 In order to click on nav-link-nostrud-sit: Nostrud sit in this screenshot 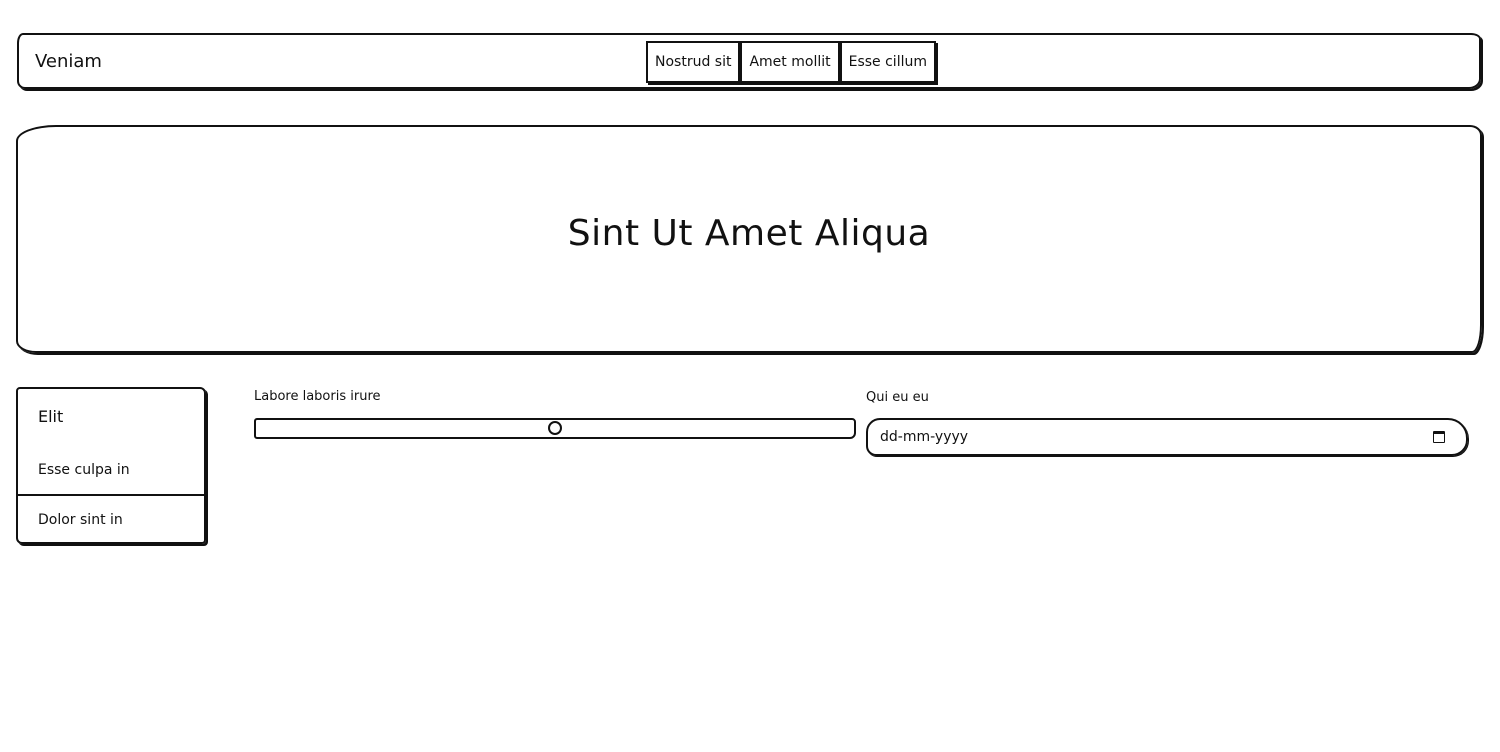, I will do `click(693, 62)`.